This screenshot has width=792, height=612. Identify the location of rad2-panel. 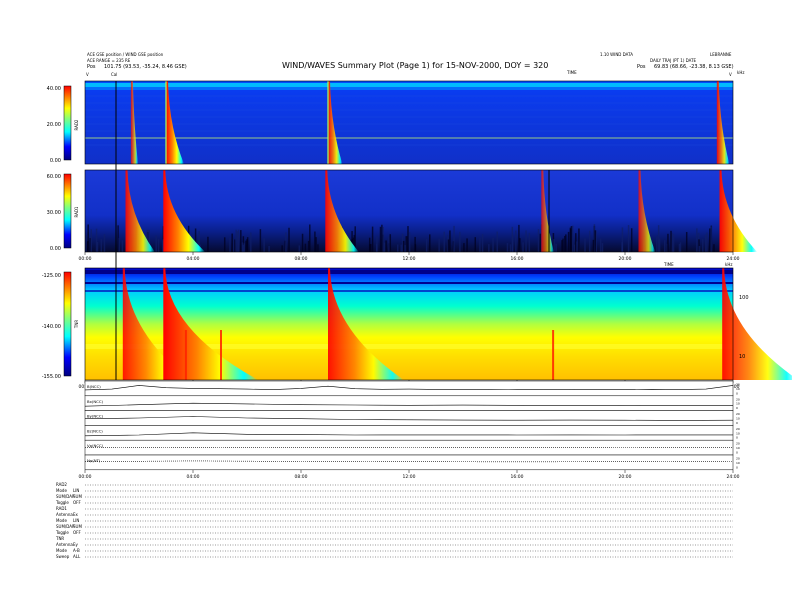
(409, 122).